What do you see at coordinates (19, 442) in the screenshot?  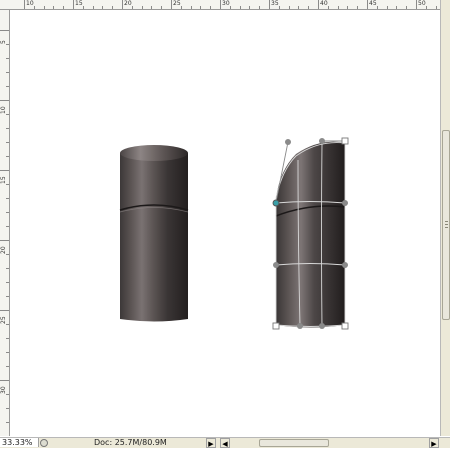 I see `zoom-level-field: 33.33%` at bounding box center [19, 442].